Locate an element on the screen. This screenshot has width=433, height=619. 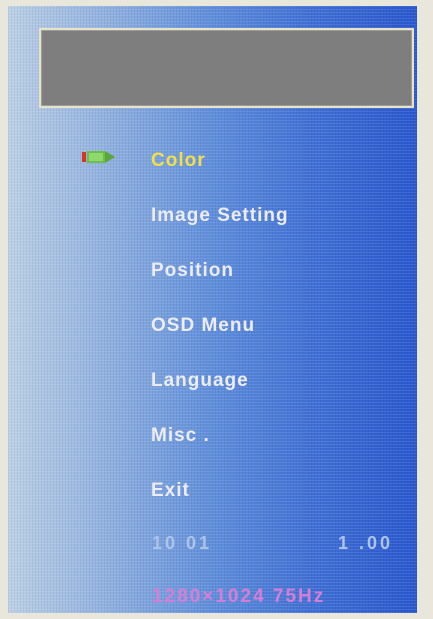
menu-item-language: Language is located at coordinates (200, 381).